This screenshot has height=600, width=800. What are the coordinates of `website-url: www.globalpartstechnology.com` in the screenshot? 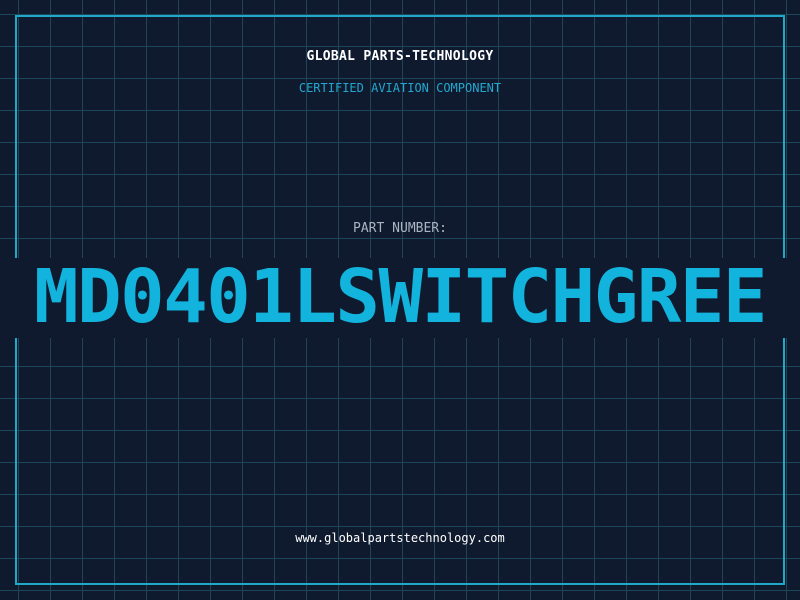 It's located at (400, 538).